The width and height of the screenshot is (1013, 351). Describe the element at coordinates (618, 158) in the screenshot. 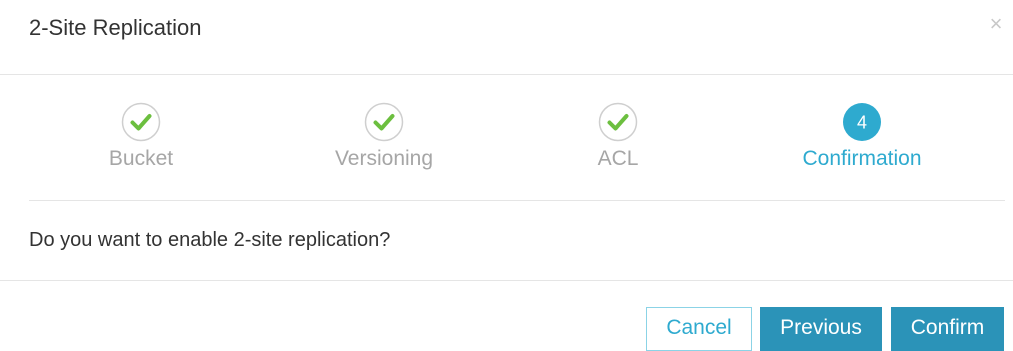

I see `step-label-acl: ACL` at that location.